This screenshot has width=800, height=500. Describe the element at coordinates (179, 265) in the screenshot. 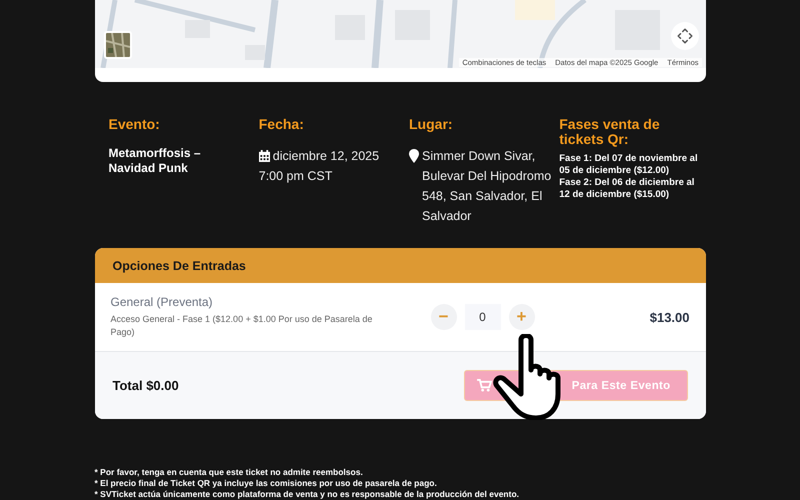

I see `tickets-title: Opciones De Entradas` at that location.